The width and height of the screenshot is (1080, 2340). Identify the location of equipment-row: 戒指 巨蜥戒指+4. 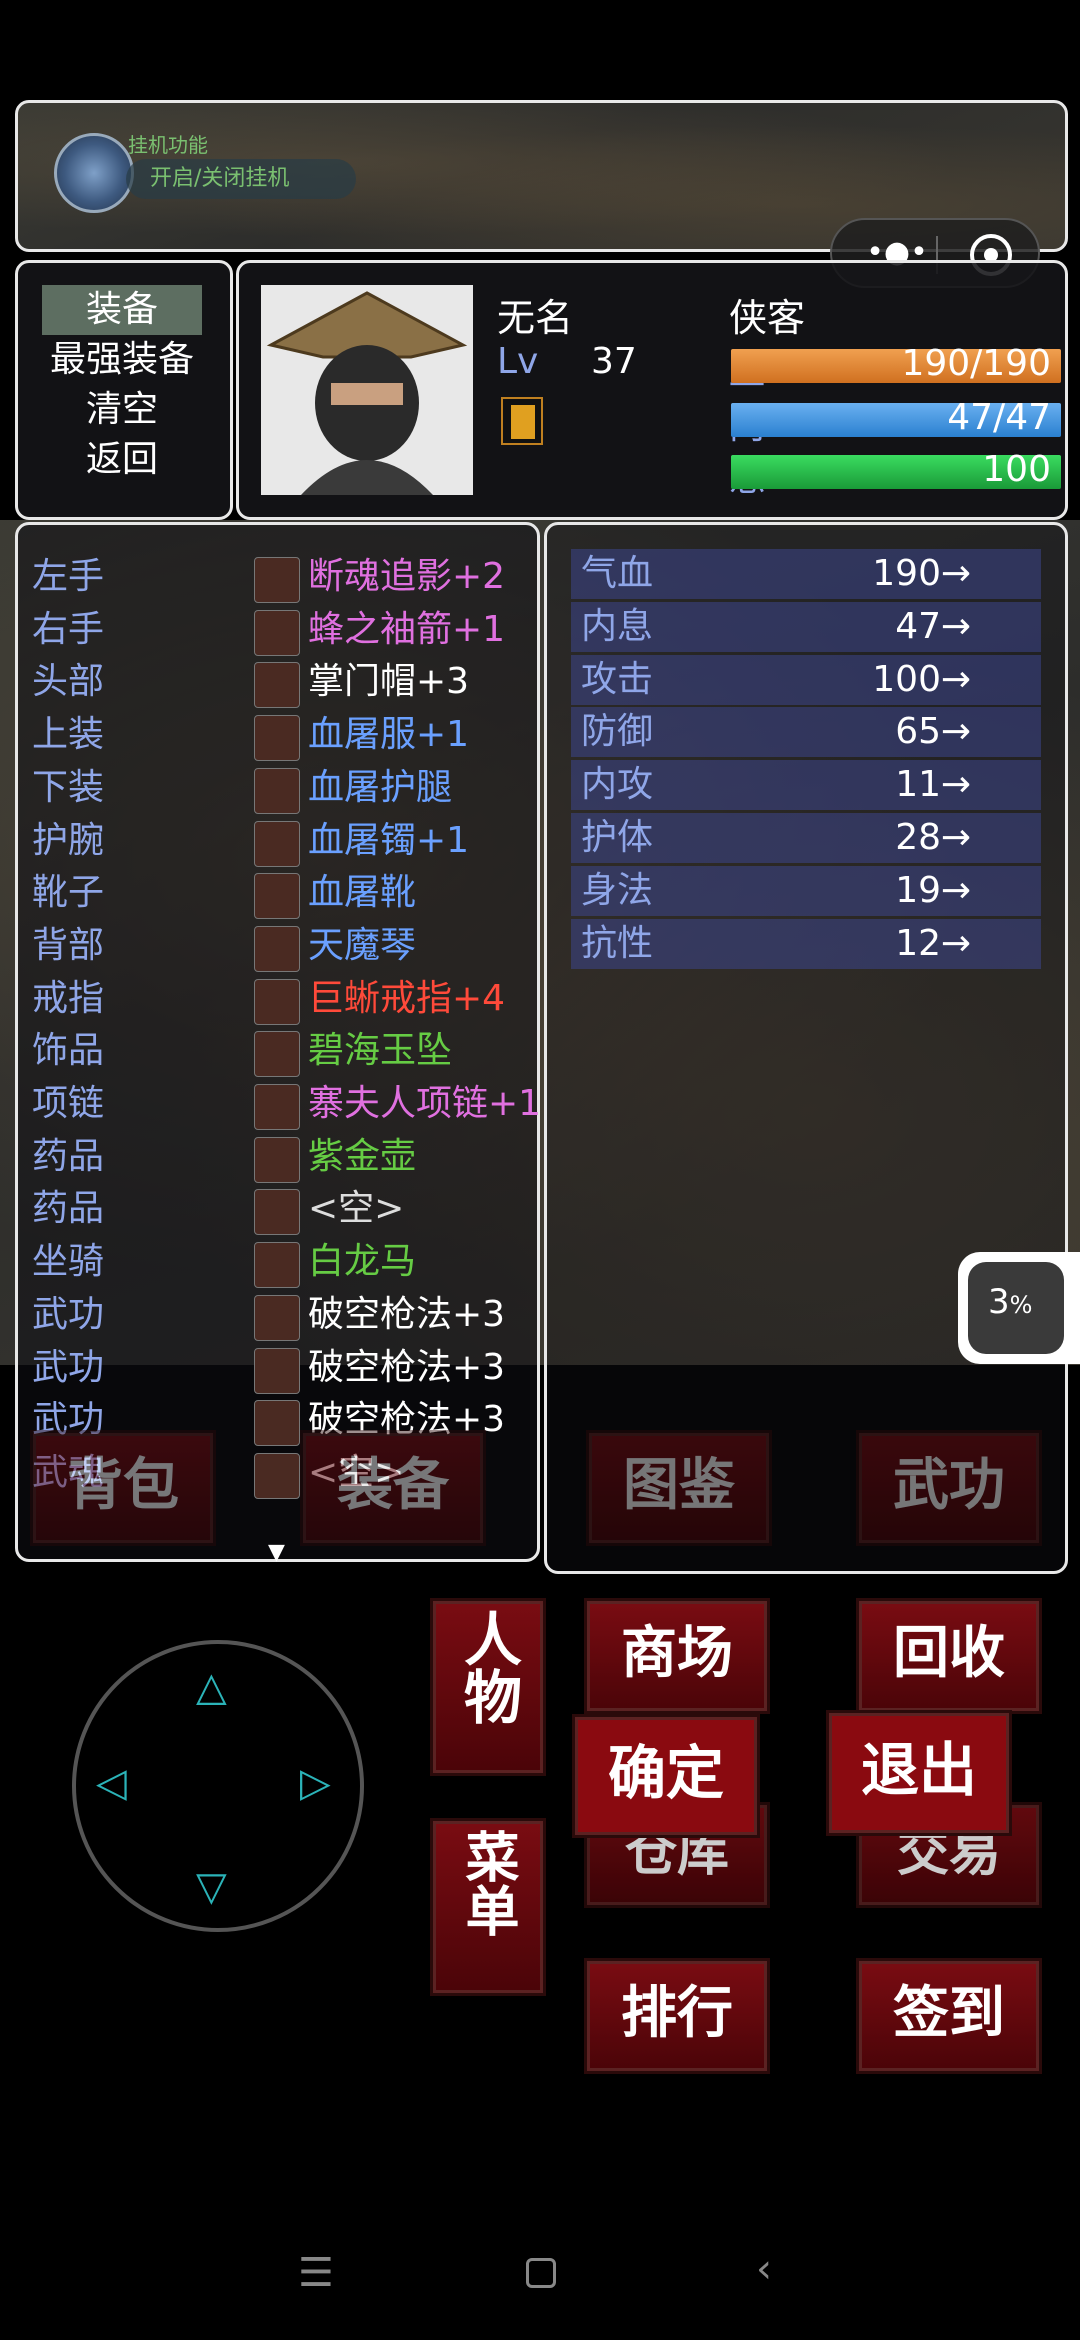
(268, 999).